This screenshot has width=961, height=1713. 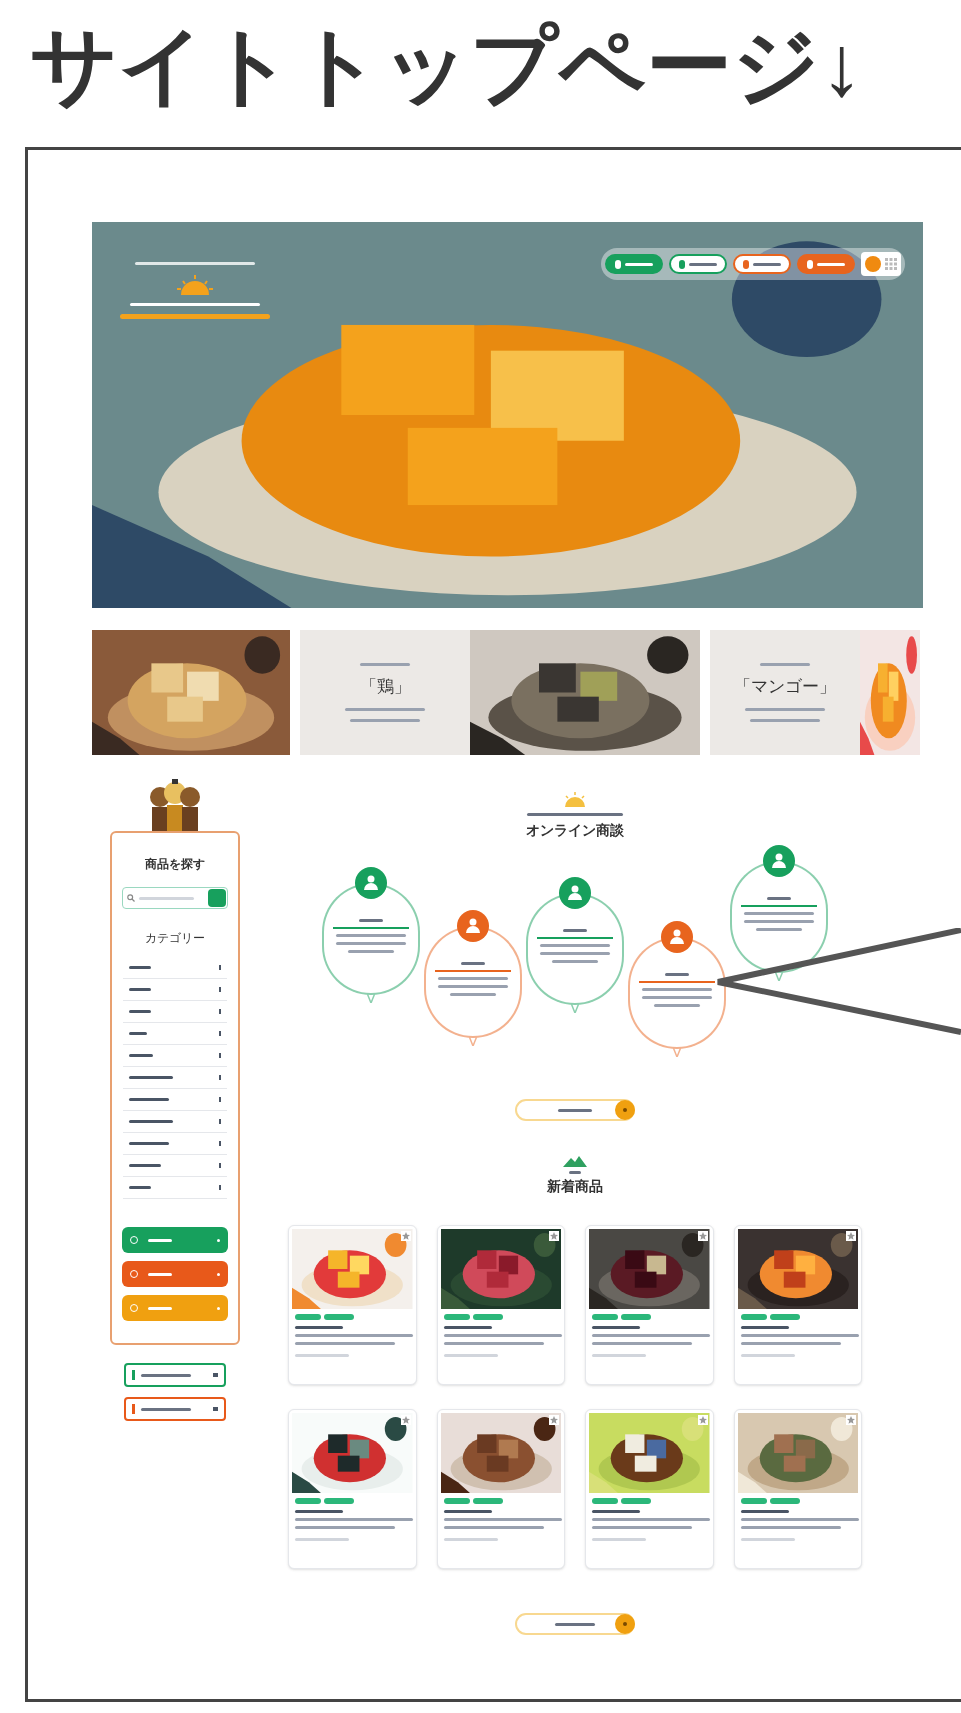 I want to click on section-title: オンライン商談, so click(x=575, y=831).